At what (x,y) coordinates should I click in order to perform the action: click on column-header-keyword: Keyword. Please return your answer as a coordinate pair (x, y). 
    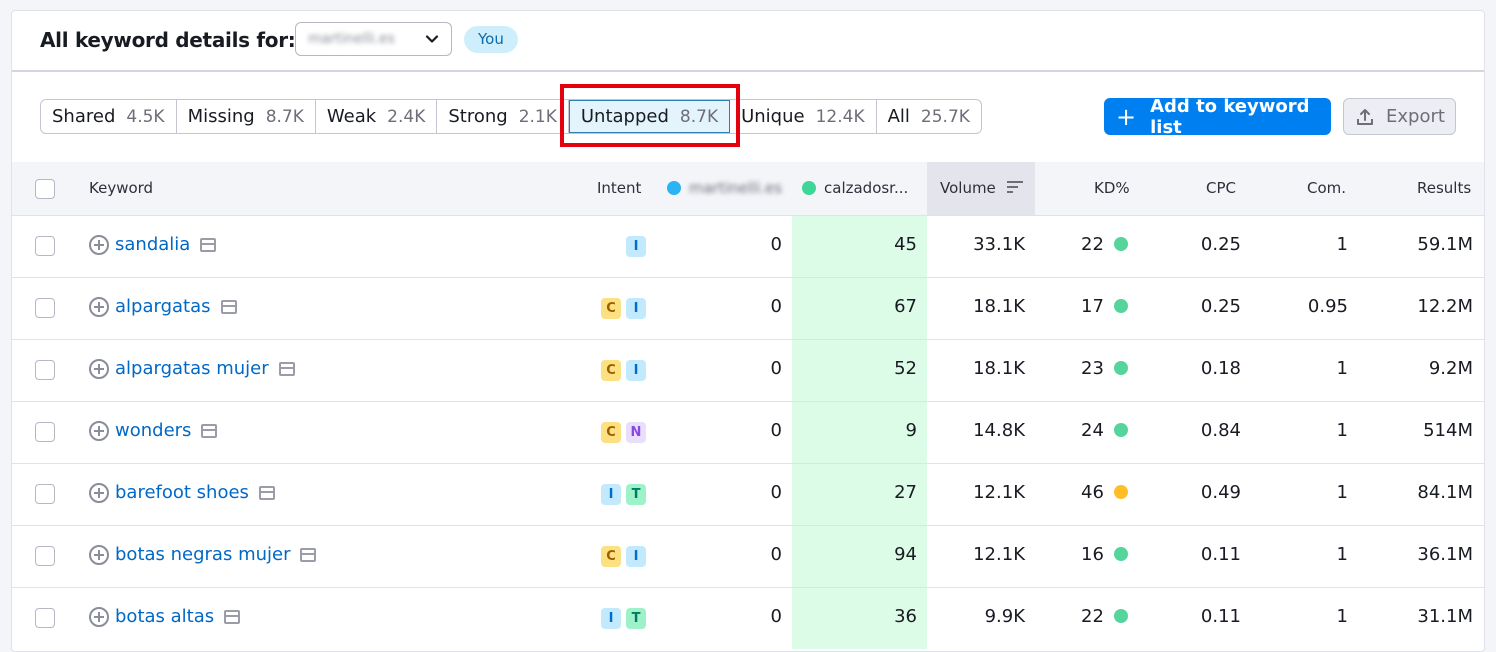
    Looking at the image, I should click on (121, 188).